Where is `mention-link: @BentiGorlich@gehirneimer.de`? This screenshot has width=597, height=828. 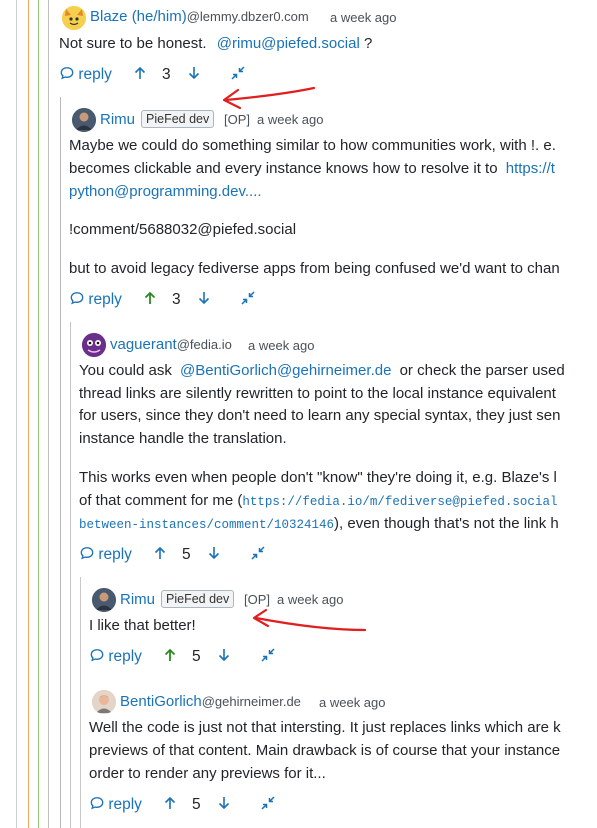
mention-link: @BentiGorlich@gehirneimer.de is located at coordinates (285, 370).